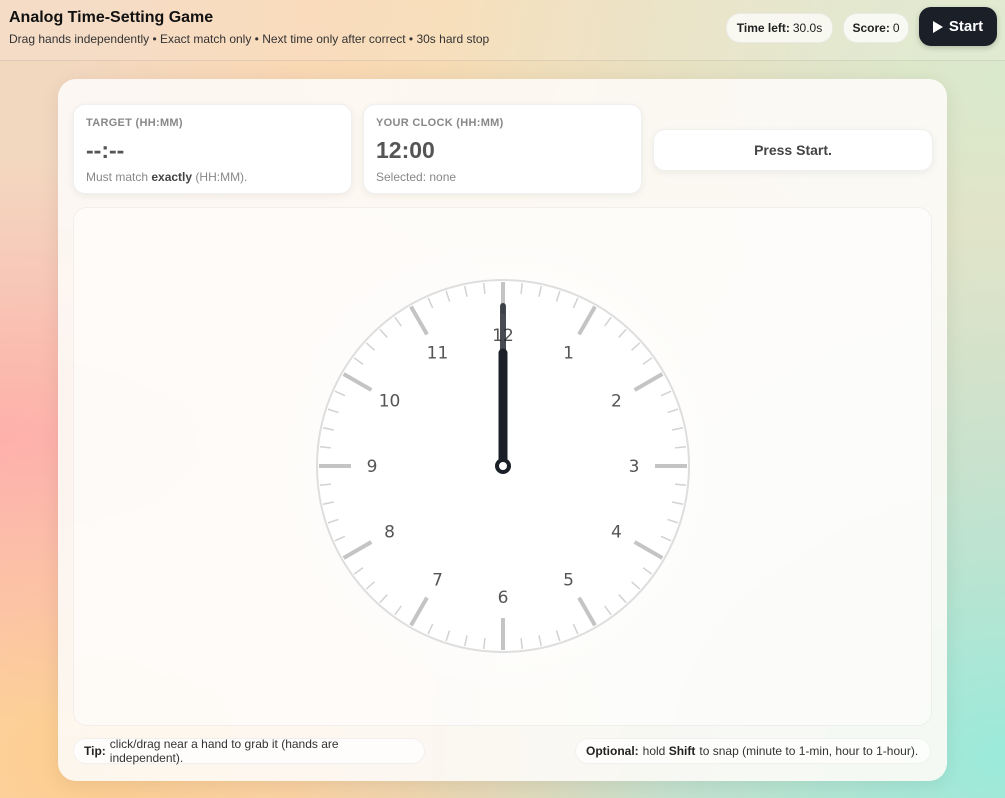 The height and width of the screenshot is (798, 1005). I want to click on clock-numeral: 3, so click(634, 467).